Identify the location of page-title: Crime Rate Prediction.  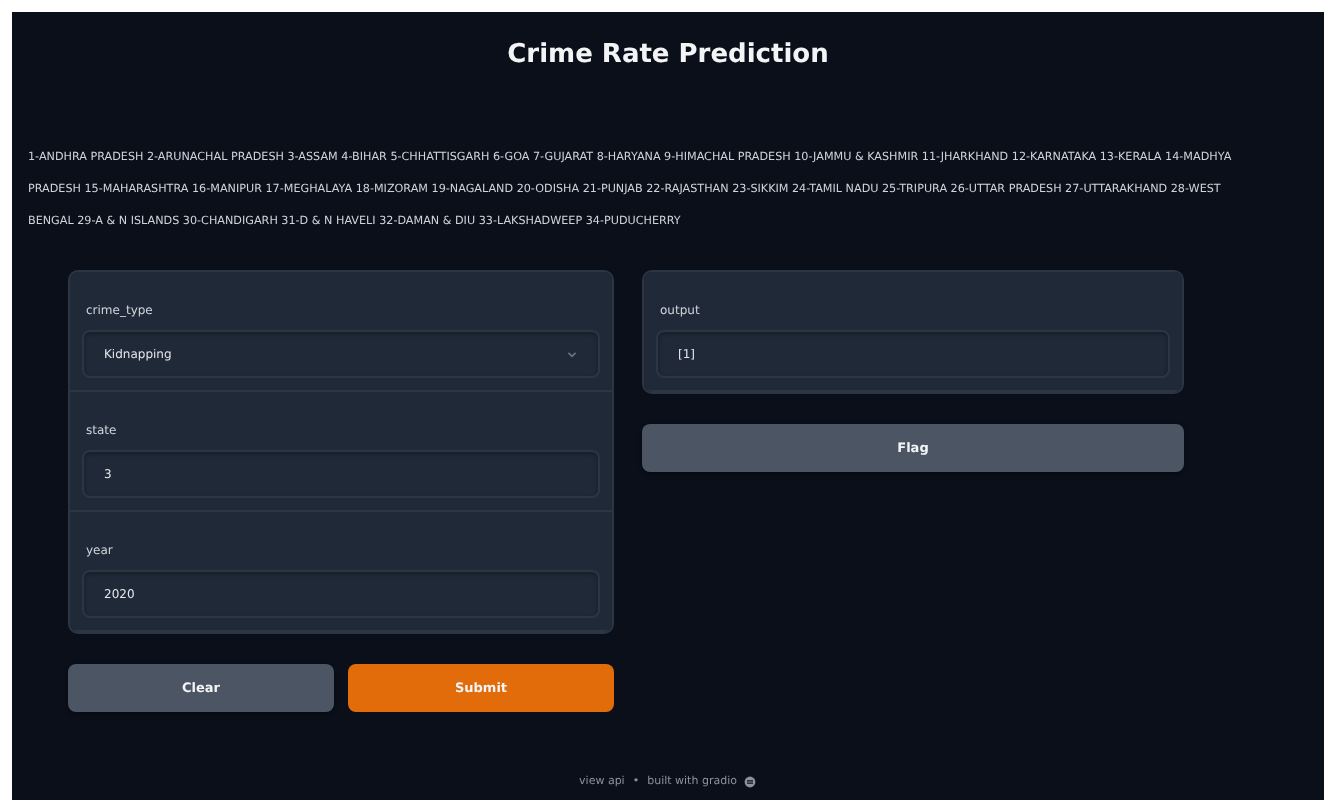
(668, 55).